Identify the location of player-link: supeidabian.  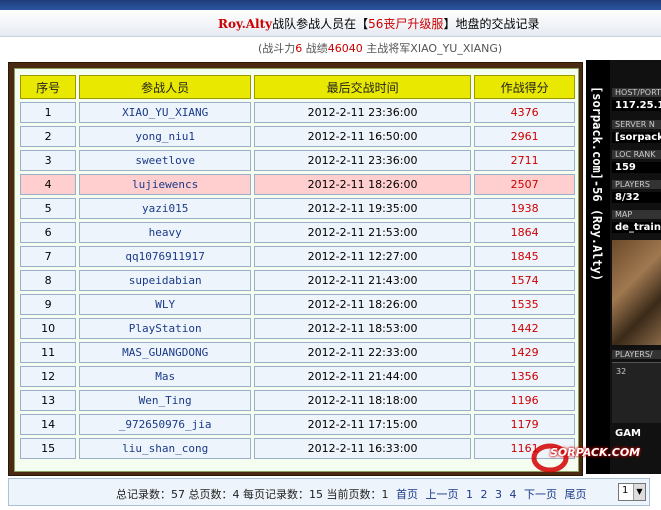
(165, 280).